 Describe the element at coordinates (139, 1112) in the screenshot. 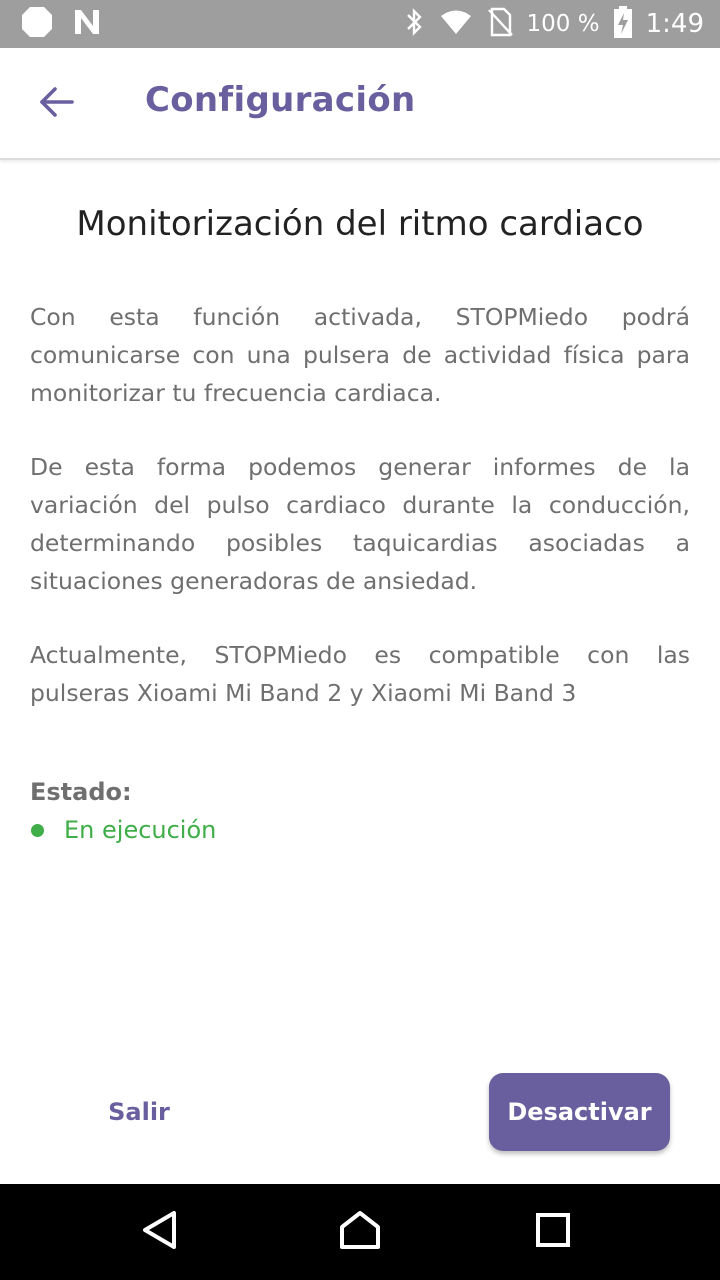

I see `exit-button: Salir` at that location.